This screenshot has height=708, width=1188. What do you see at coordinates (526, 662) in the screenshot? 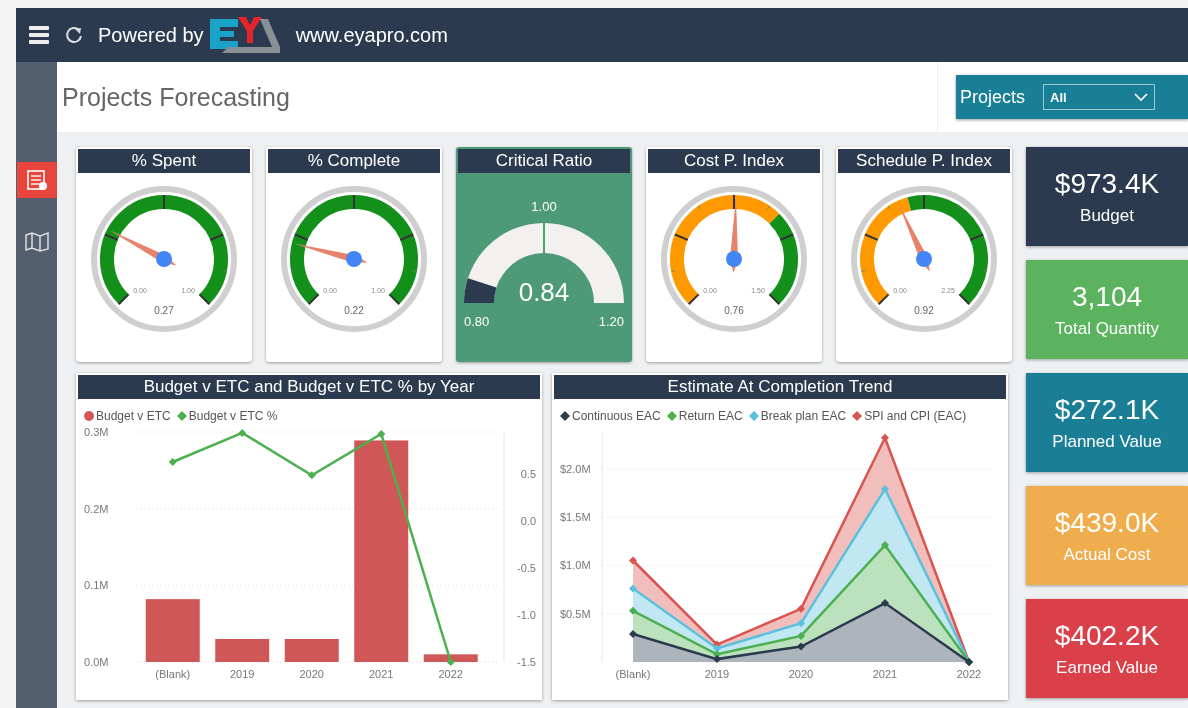
I see `axis-label: -1.5` at bounding box center [526, 662].